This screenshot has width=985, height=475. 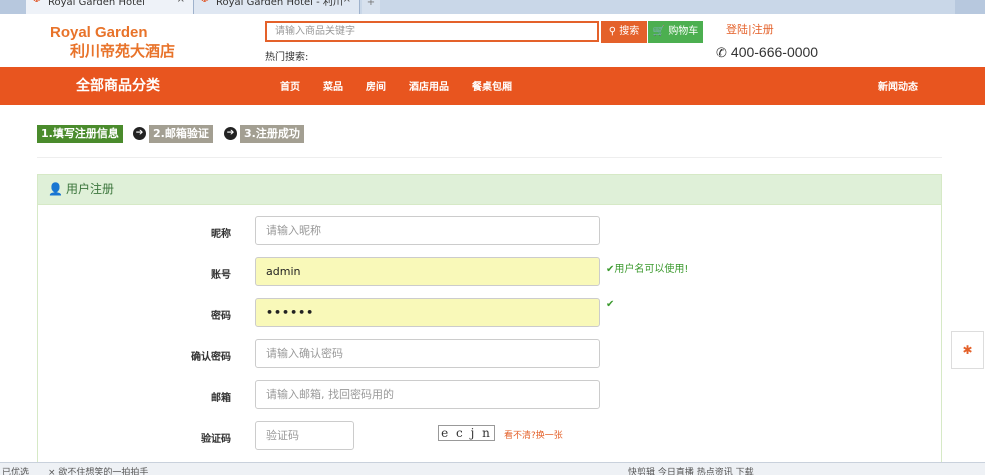 What do you see at coordinates (489, 157) in the screenshot?
I see `divider` at bounding box center [489, 157].